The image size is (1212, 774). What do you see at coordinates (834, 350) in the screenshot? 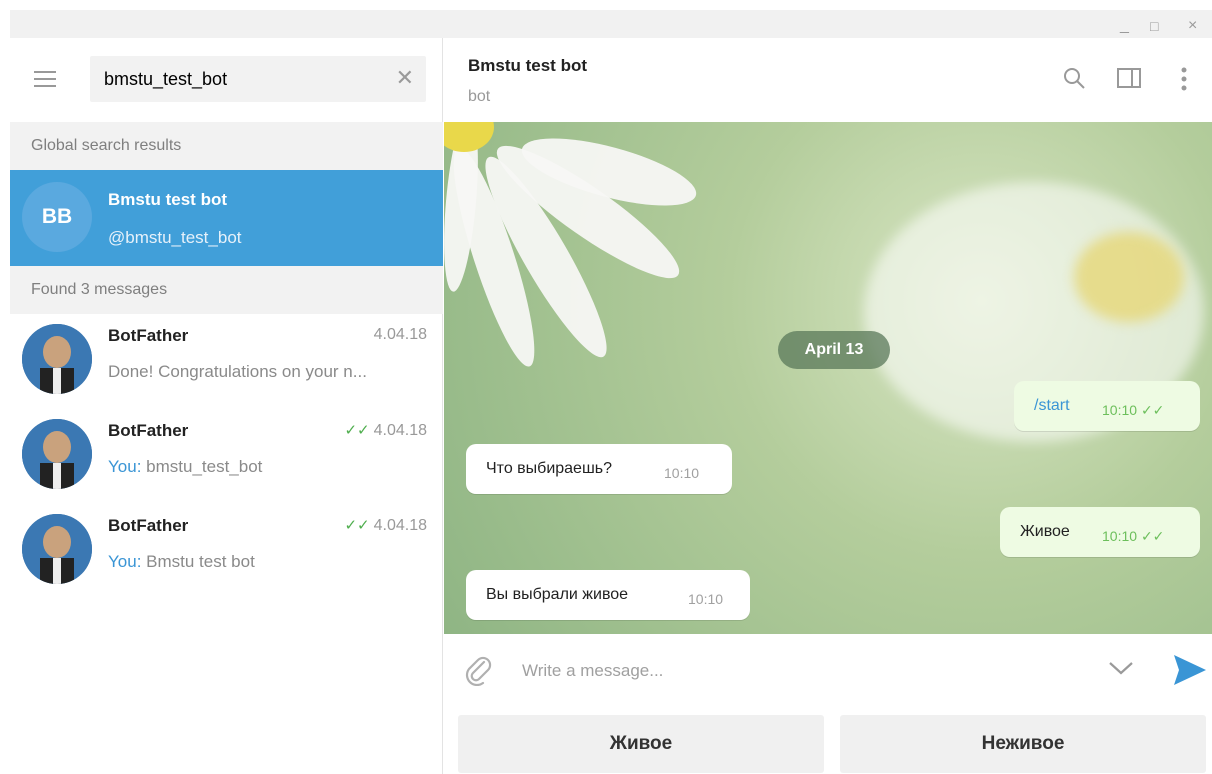
I see `date-separator: April 13` at bounding box center [834, 350].